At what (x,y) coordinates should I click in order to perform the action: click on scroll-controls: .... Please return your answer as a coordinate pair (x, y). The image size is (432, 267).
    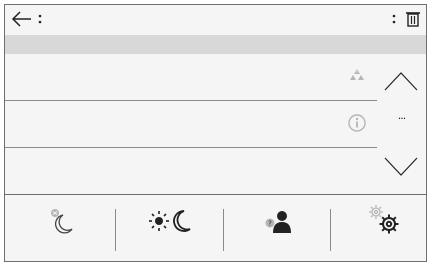
    Looking at the image, I should click on (401, 124).